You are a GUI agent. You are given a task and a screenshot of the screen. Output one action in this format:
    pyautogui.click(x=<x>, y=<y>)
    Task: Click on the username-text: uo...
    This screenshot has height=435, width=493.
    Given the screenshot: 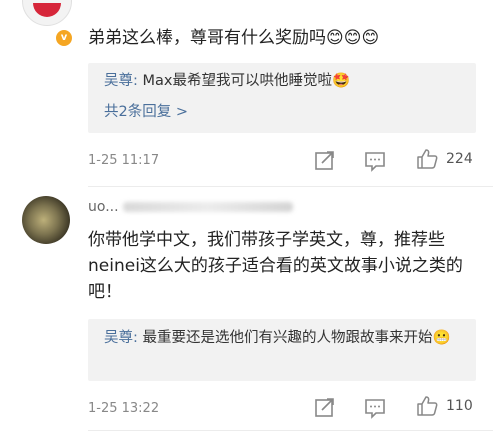 What is the action you would take?
    pyautogui.click(x=103, y=207)
    